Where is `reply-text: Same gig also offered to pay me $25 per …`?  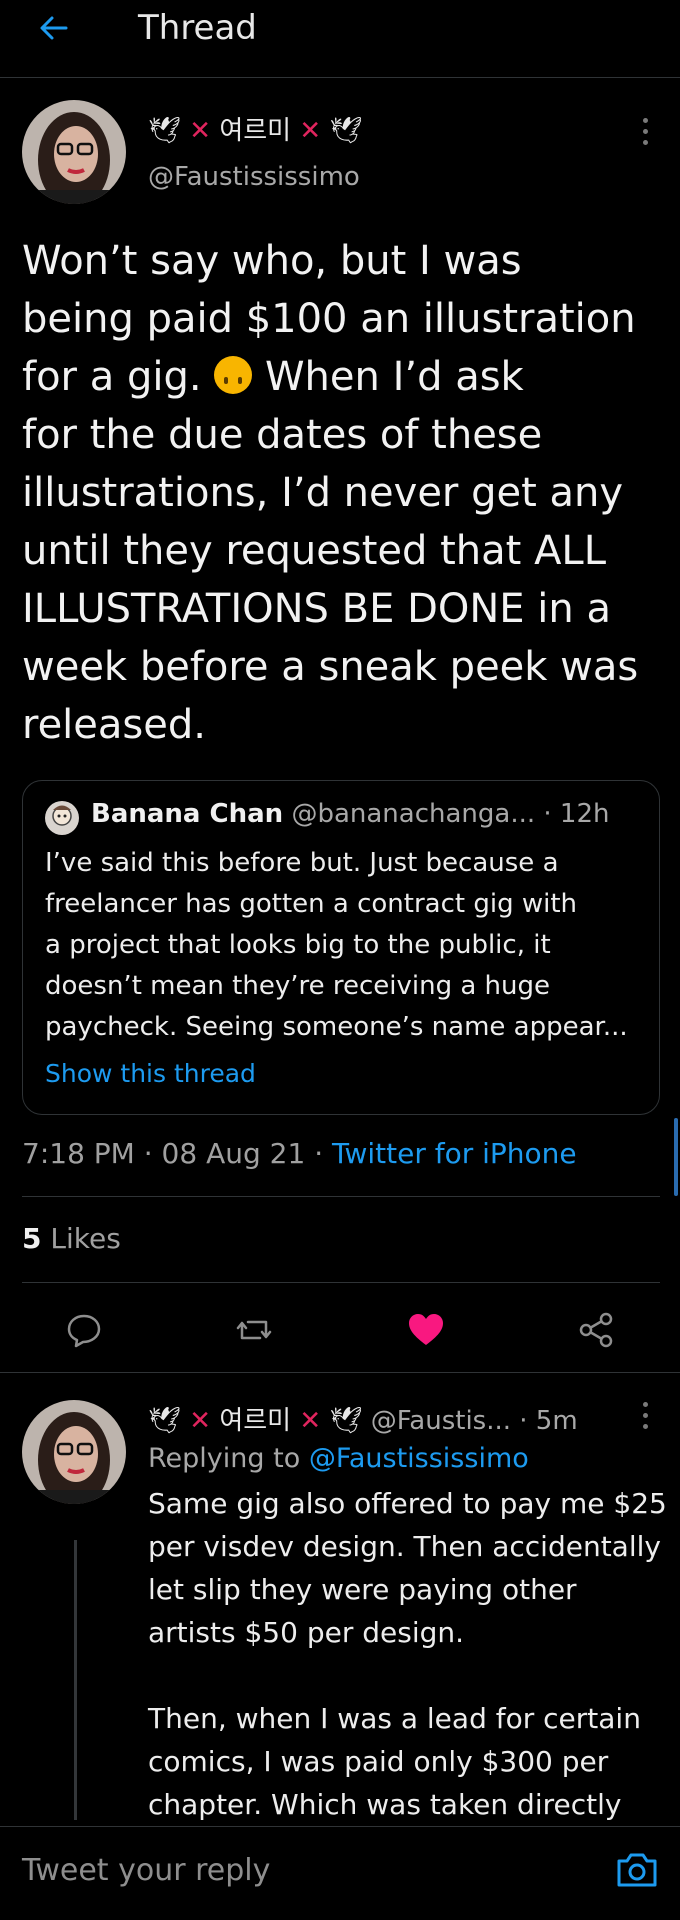
reply-text: Same gig also offered to pay me $25 per … is located at coordinates (408, 1654).